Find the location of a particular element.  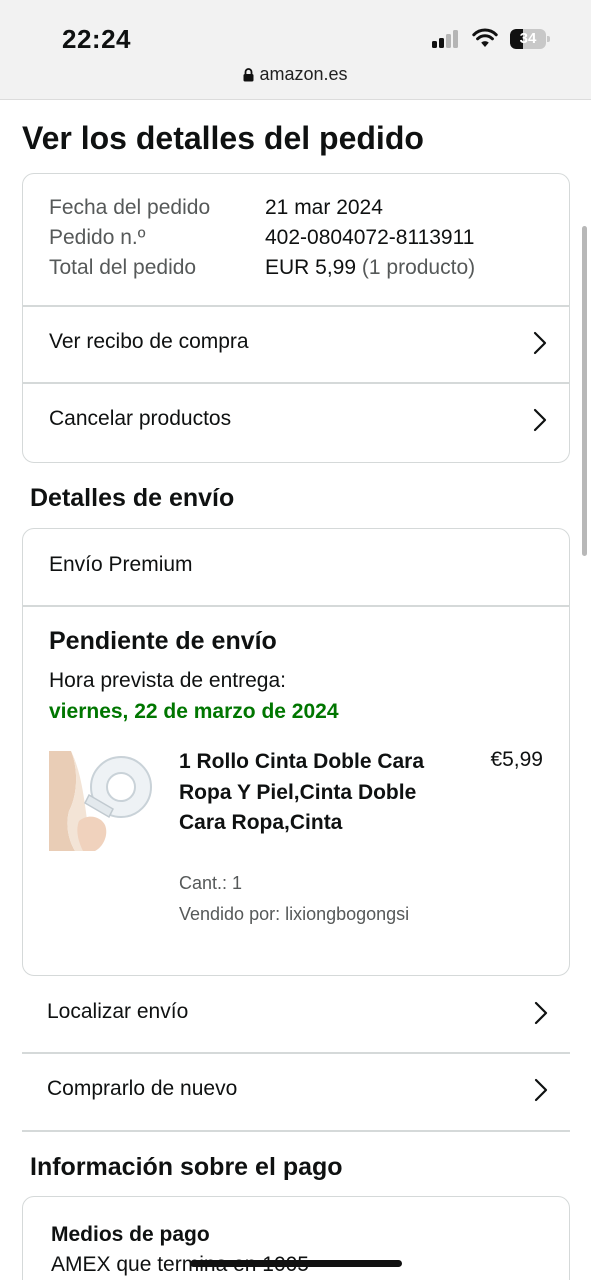

shipping-type: Envío Premium is located at coordinates (121, 564).